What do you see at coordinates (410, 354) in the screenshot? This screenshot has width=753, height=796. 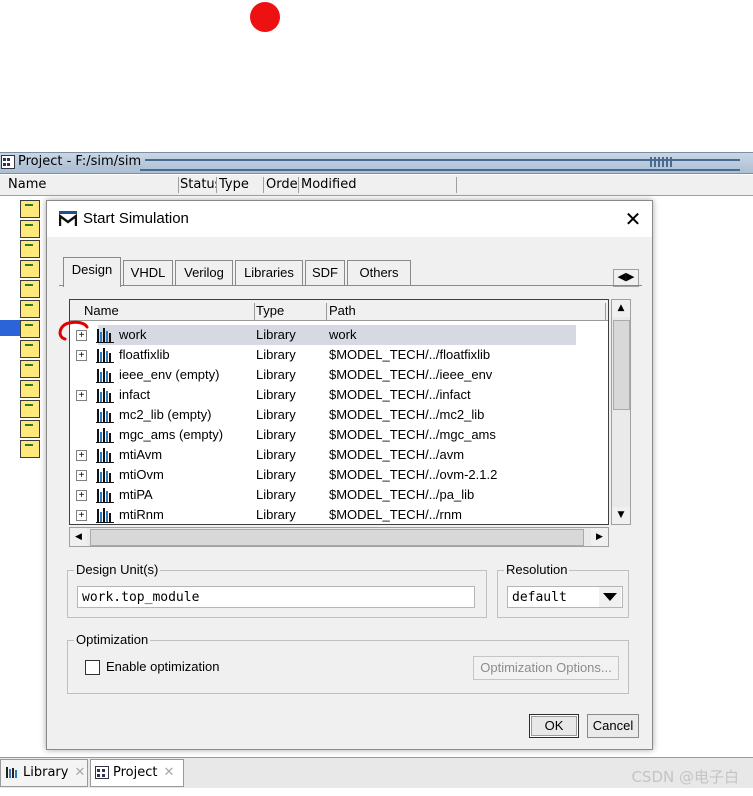 I see `library-path: $MODEL_TECH/../floatfixlib` at bounding box center [410, 354].